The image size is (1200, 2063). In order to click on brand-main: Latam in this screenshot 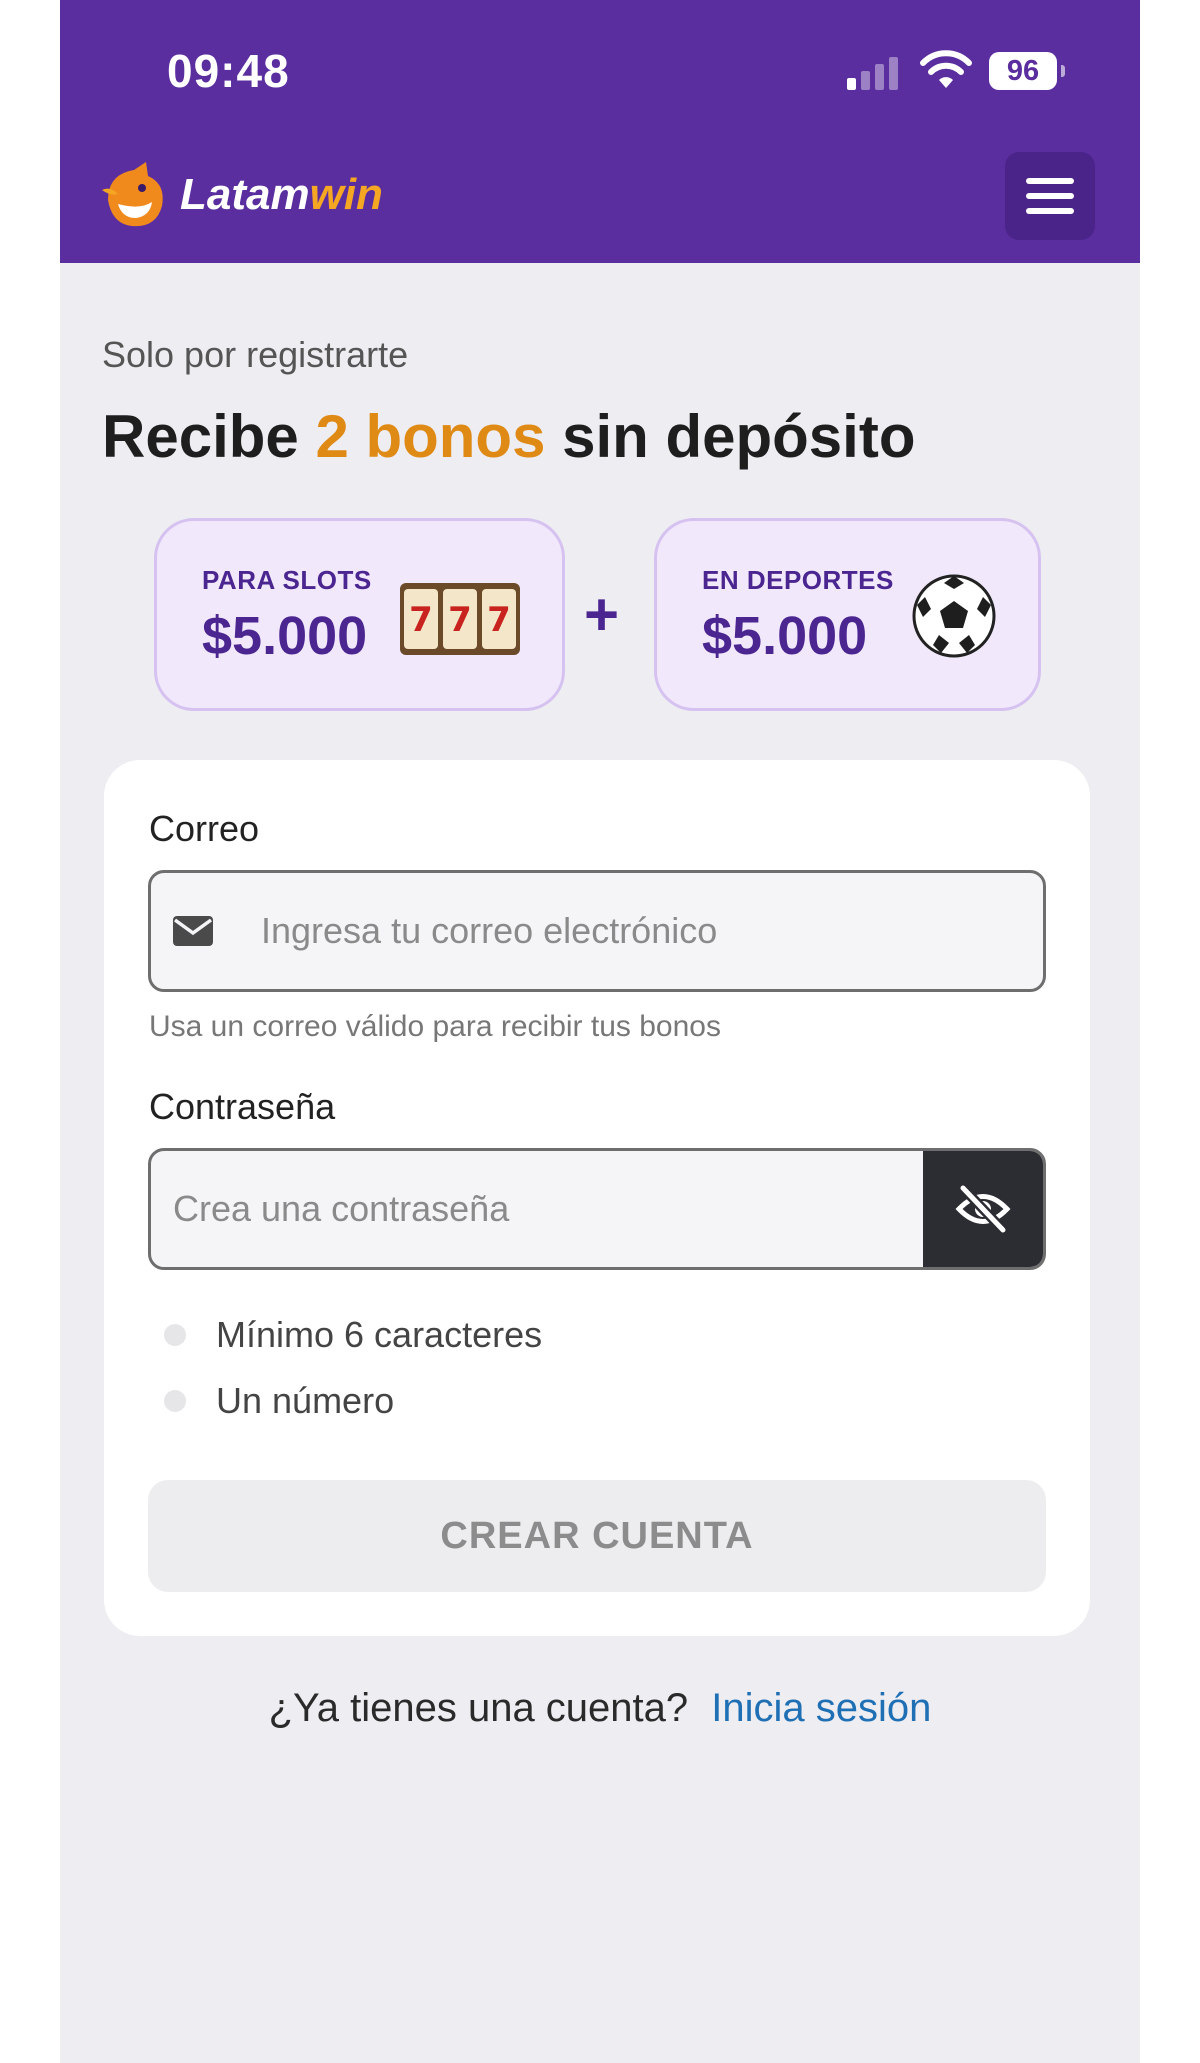, I will do `click(245, 194)`.